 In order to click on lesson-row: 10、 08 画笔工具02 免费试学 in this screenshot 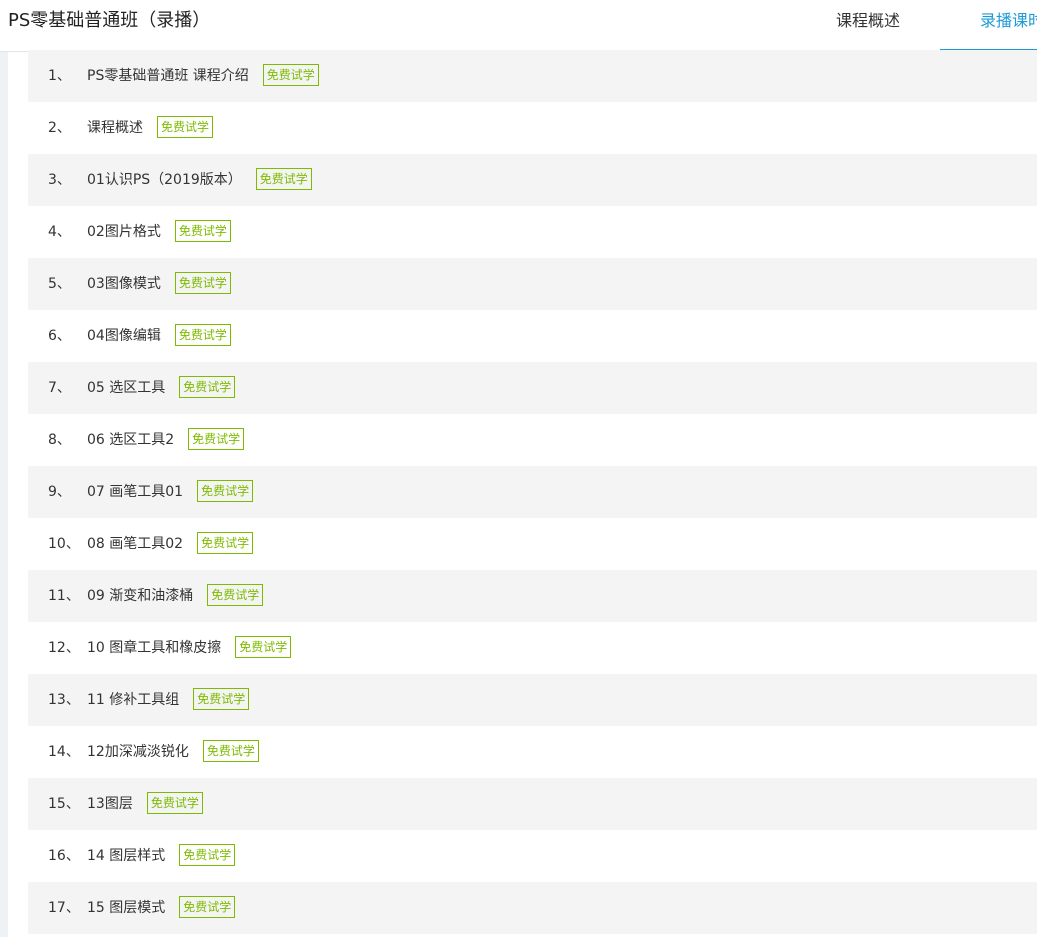, I will do `click(532, 544)`.